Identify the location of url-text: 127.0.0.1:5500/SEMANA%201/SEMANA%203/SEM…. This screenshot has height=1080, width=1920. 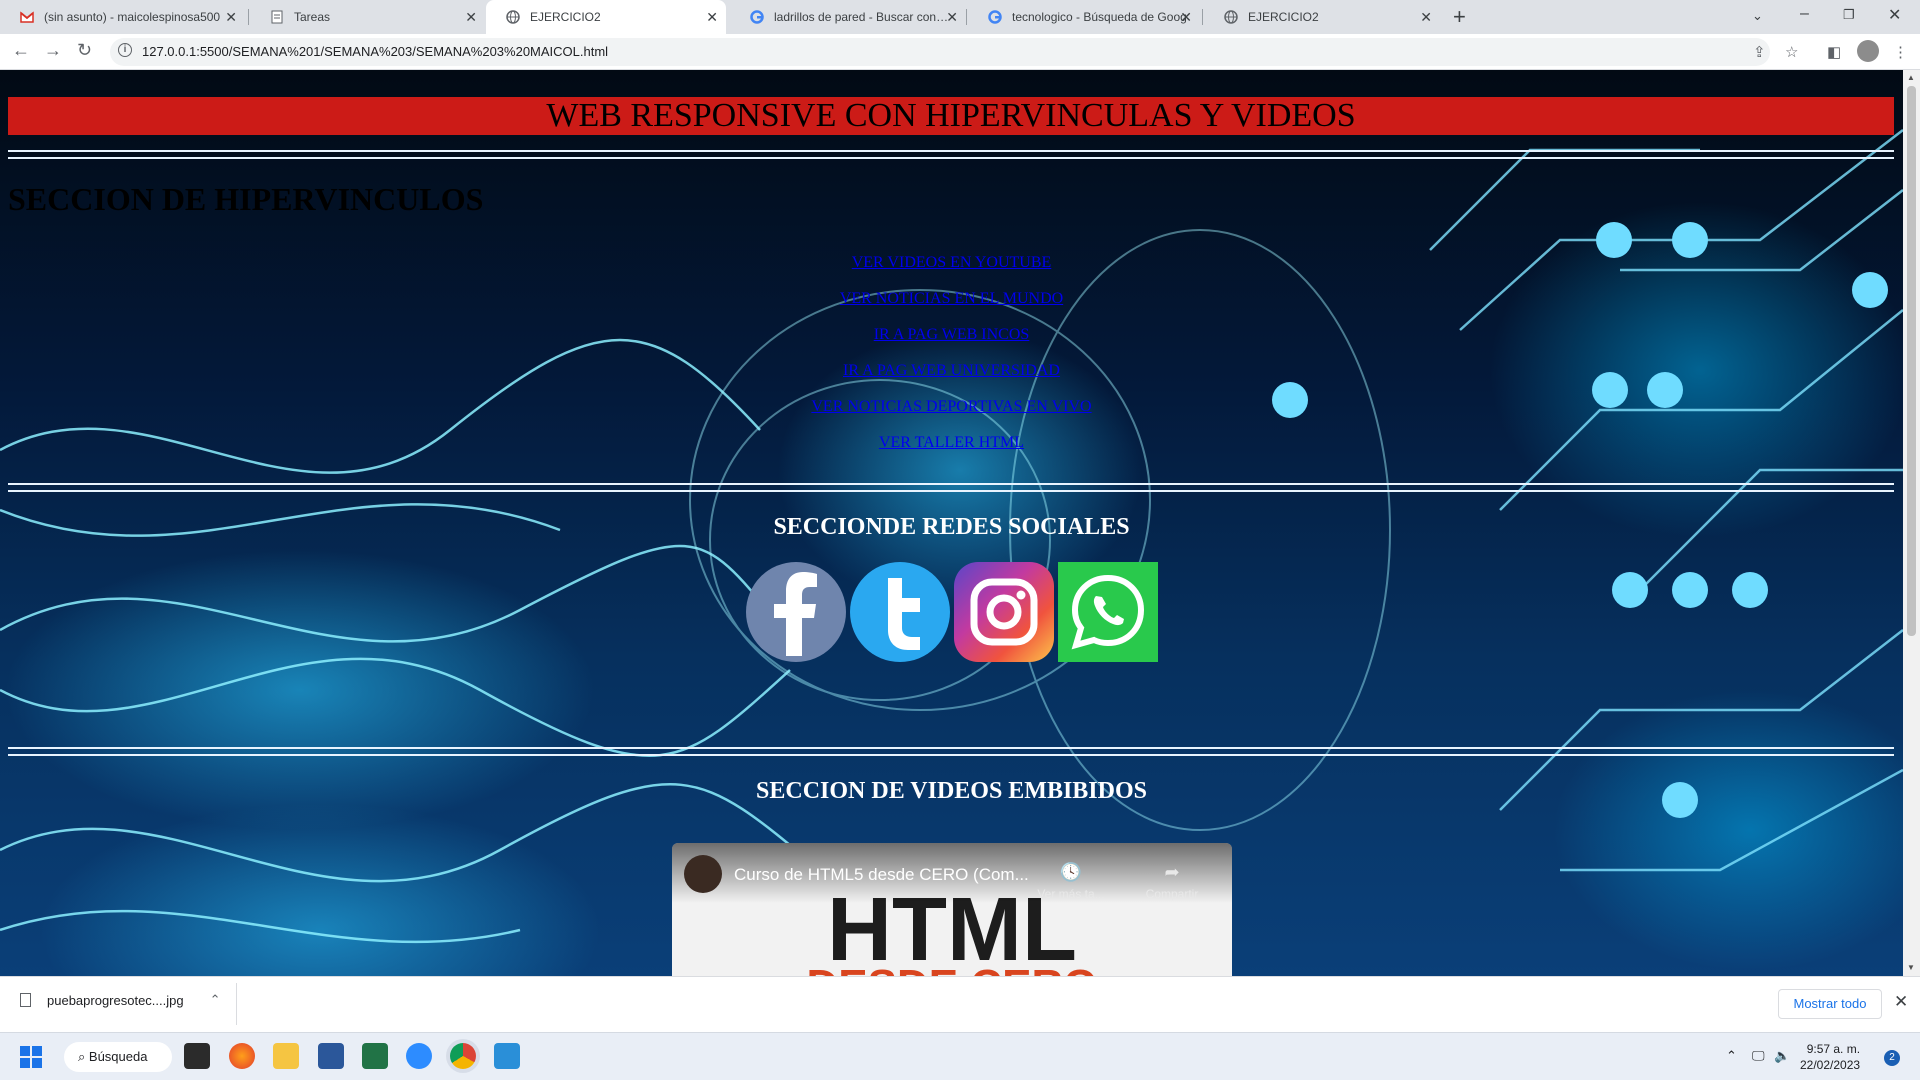
(375, 51).